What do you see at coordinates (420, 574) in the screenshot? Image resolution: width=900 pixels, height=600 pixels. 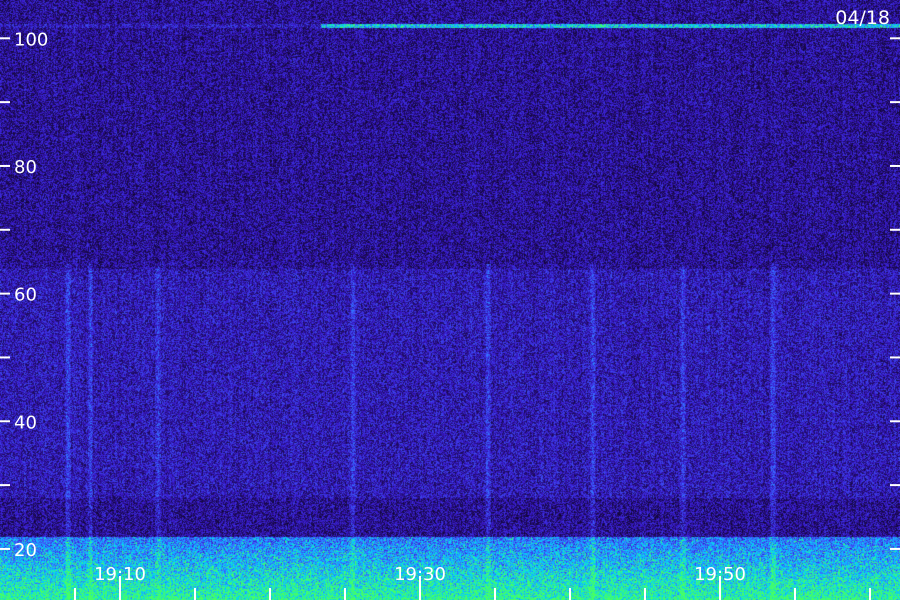 I see `x-tick-label: 19:30` at bounding box center [420, 574].